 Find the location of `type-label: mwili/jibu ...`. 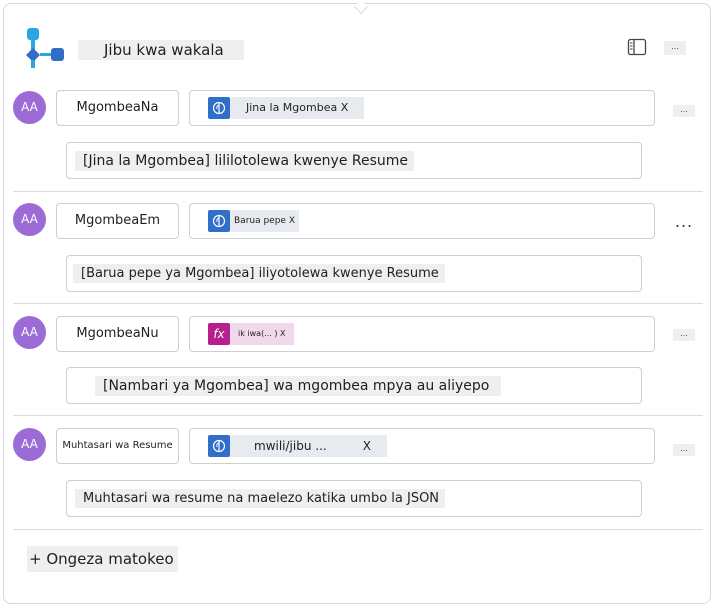

type-label: mwili/jibu ... is located at coordinates (290, 446).